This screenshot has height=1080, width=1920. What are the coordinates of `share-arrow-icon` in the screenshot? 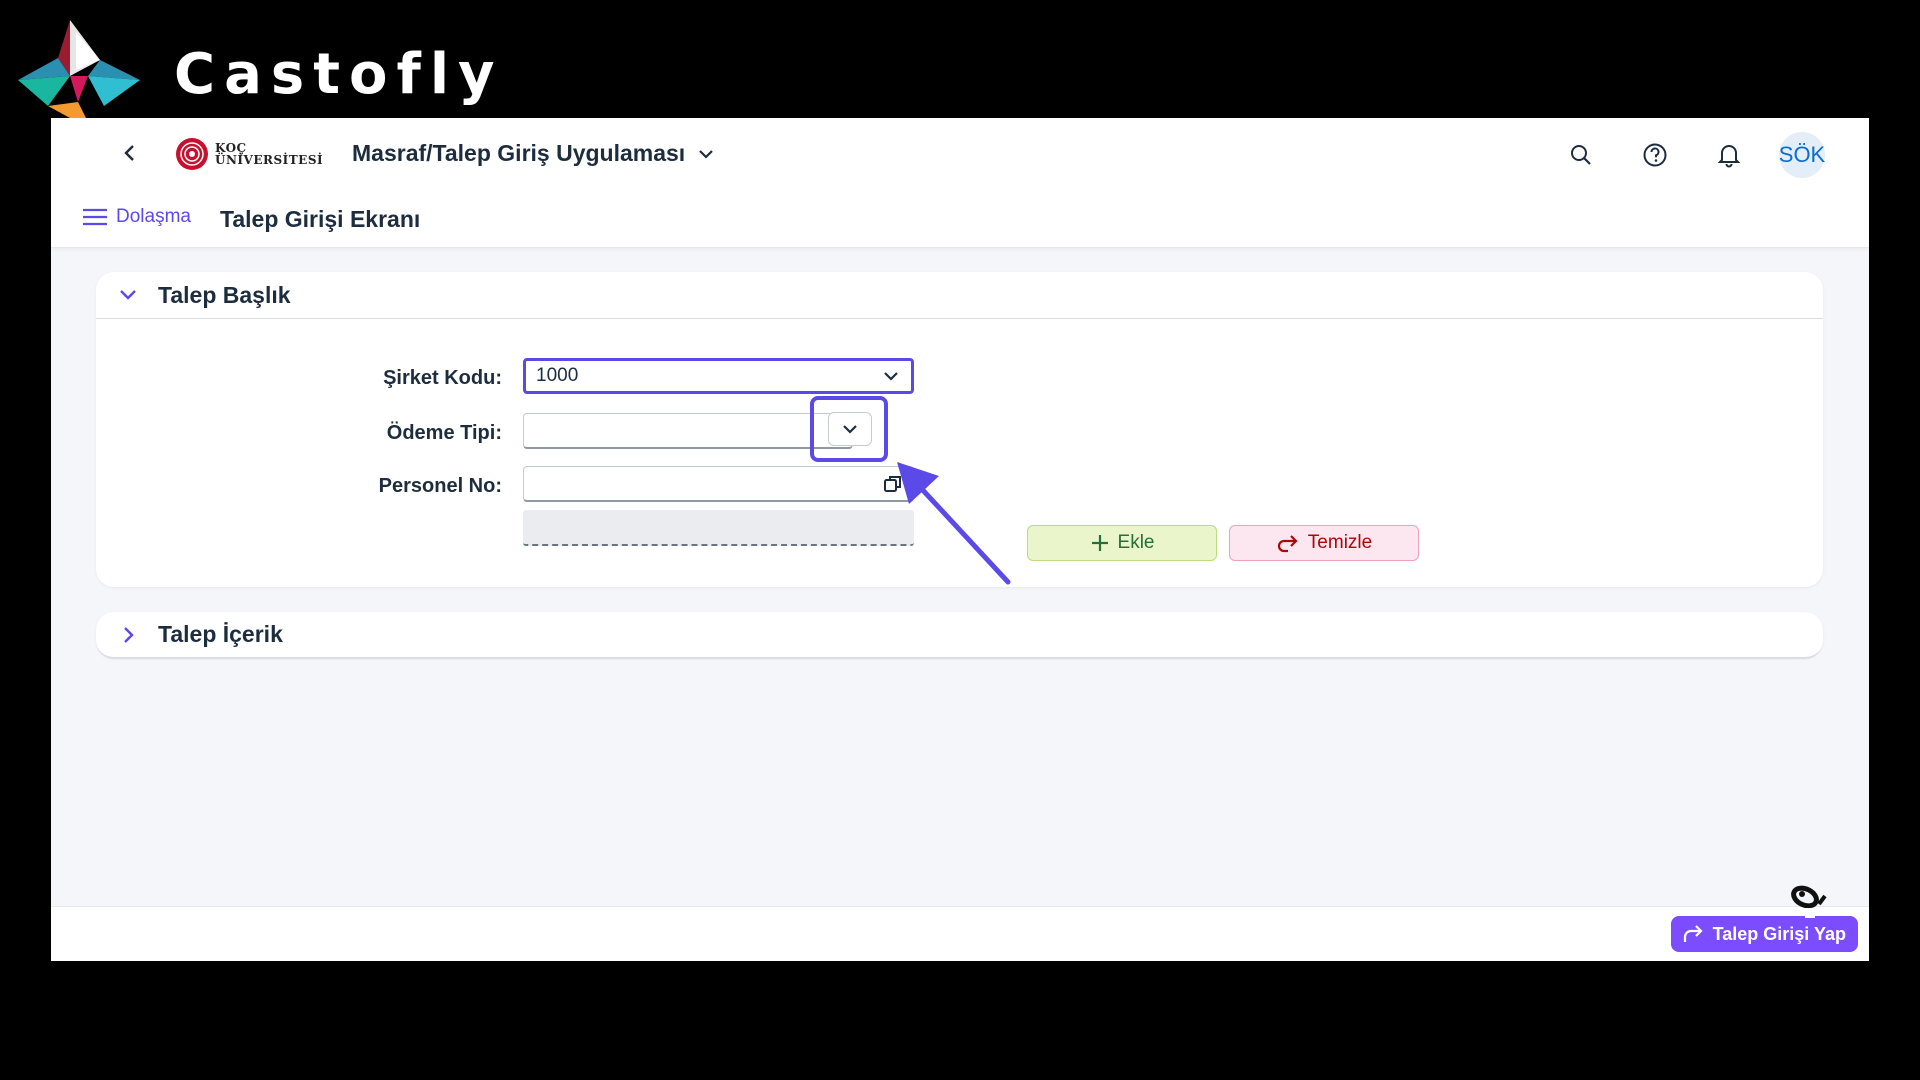 It's located at (1693, 933).